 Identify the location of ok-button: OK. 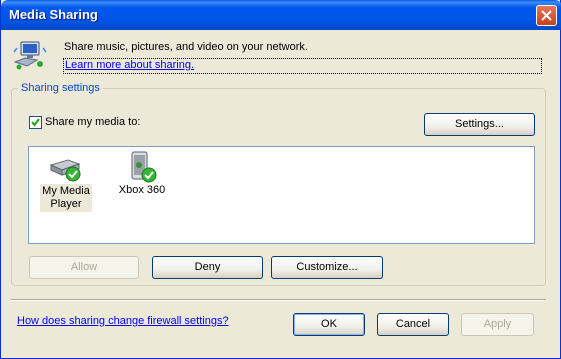
(329, 324).